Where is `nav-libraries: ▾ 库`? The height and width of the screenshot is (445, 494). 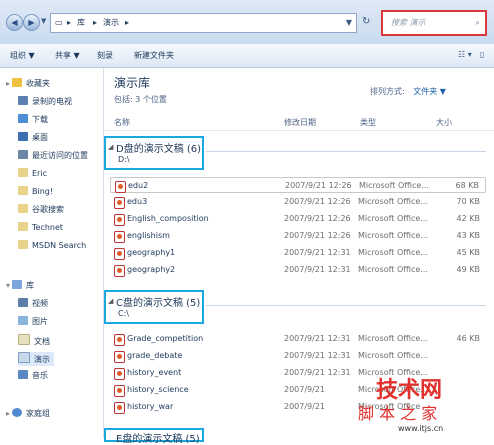 nav-libraries: ▾ 库 is located at coordinates (20, 287).